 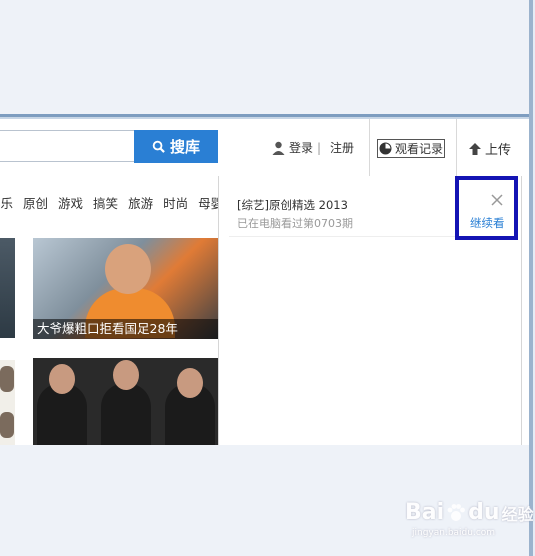 What do you see at coordinates (498, 150) in the screenshot?
I see `upload-label: 上传` at bounding box center [498, 150].